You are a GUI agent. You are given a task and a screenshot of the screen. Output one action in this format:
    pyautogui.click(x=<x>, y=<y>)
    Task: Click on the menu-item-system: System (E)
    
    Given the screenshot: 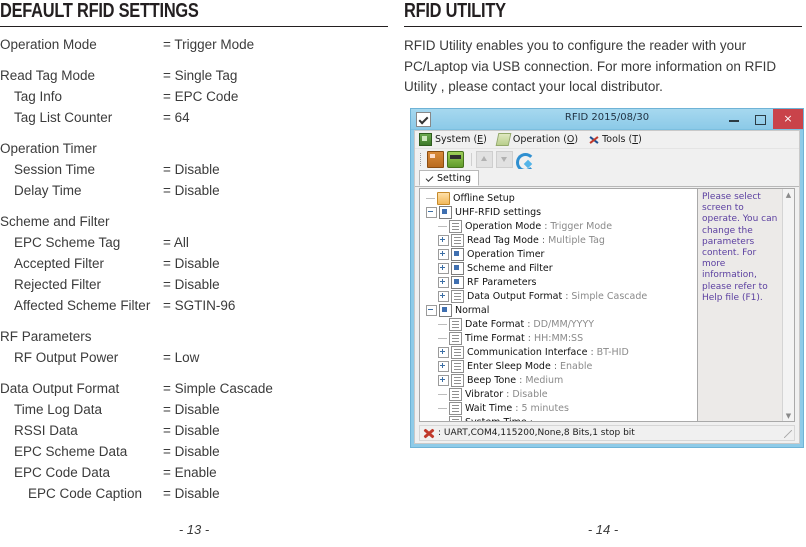 What is the action you would take?
    pyautogui.click(x=453, y=139)
    